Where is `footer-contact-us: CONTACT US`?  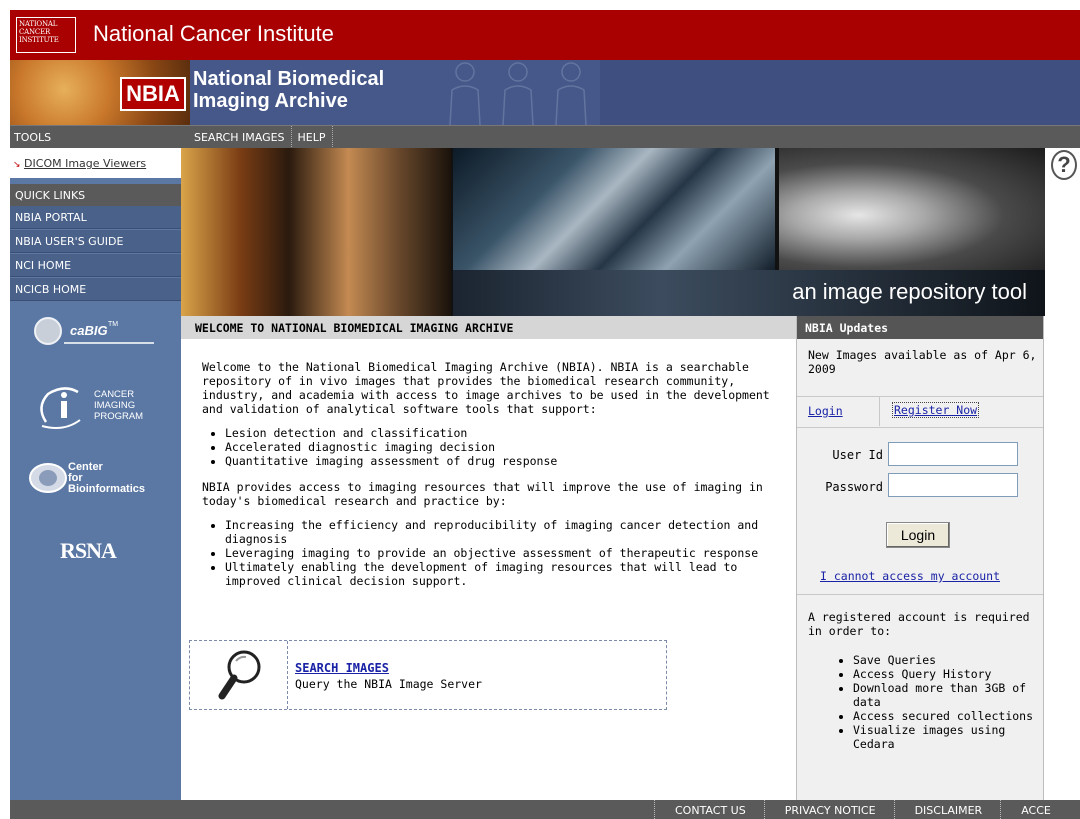 footer-contact-us: CONTACT US is located at coordinates (709, 809).